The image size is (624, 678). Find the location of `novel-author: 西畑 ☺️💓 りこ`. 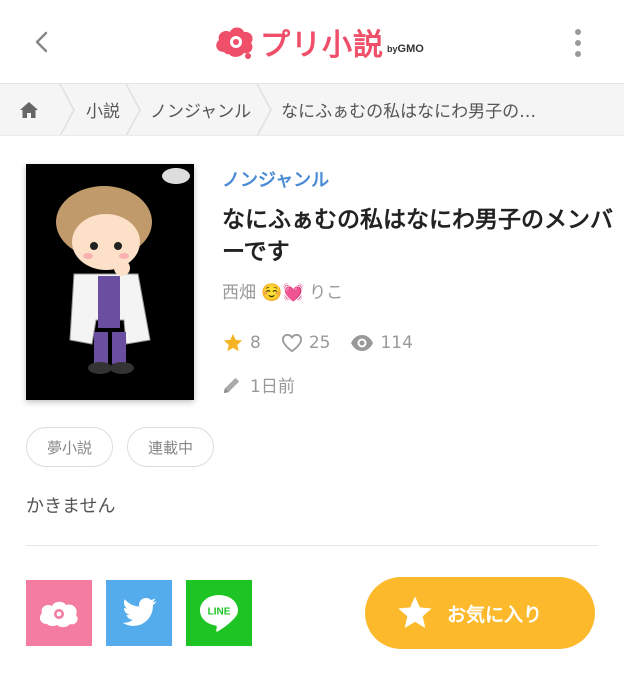

novel-author: 西畑 ☺️💓 りこ is located at coordinates (282, 290).